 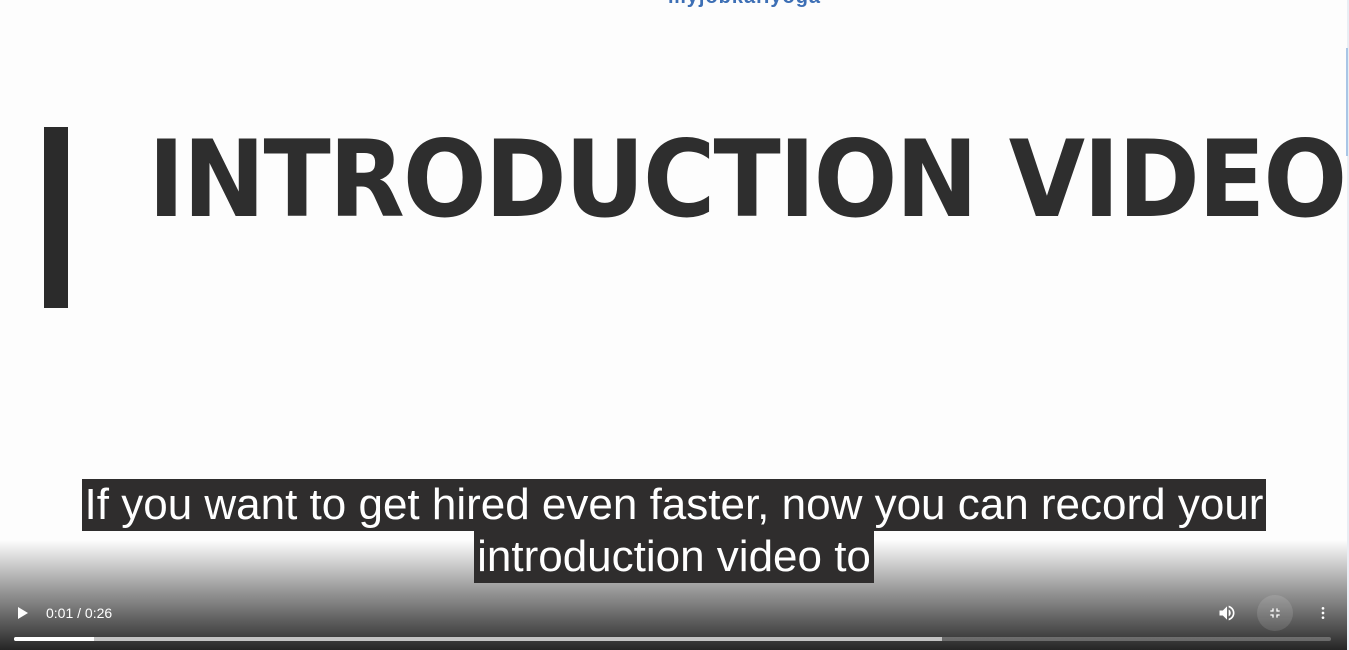 What do you see at coordinates (674, 557) in the screenshot?
I see `caption-line-2: introduction video to` at bounding box center [674, 557].